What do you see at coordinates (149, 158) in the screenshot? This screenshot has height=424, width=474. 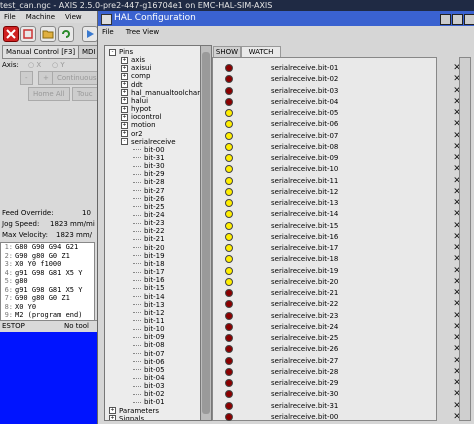 I see `tree-node: bit-31` at bounding box center [149, 158].